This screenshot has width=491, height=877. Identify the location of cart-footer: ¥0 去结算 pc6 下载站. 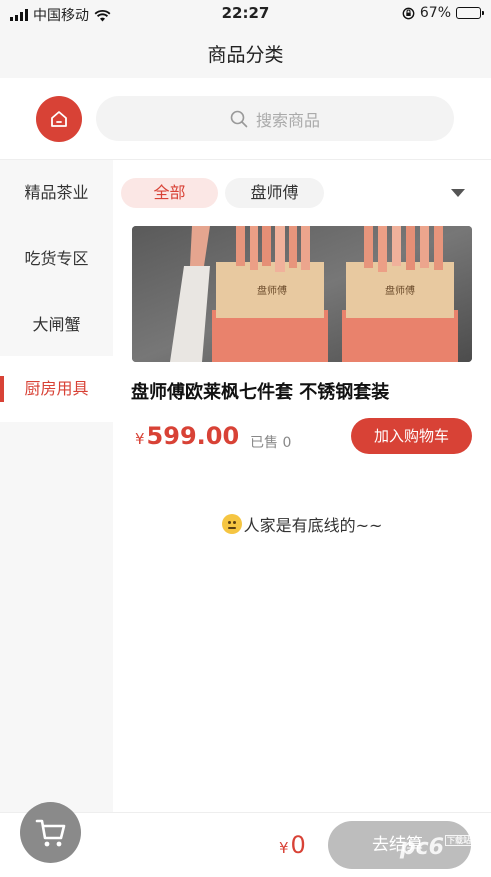
(245, 839).